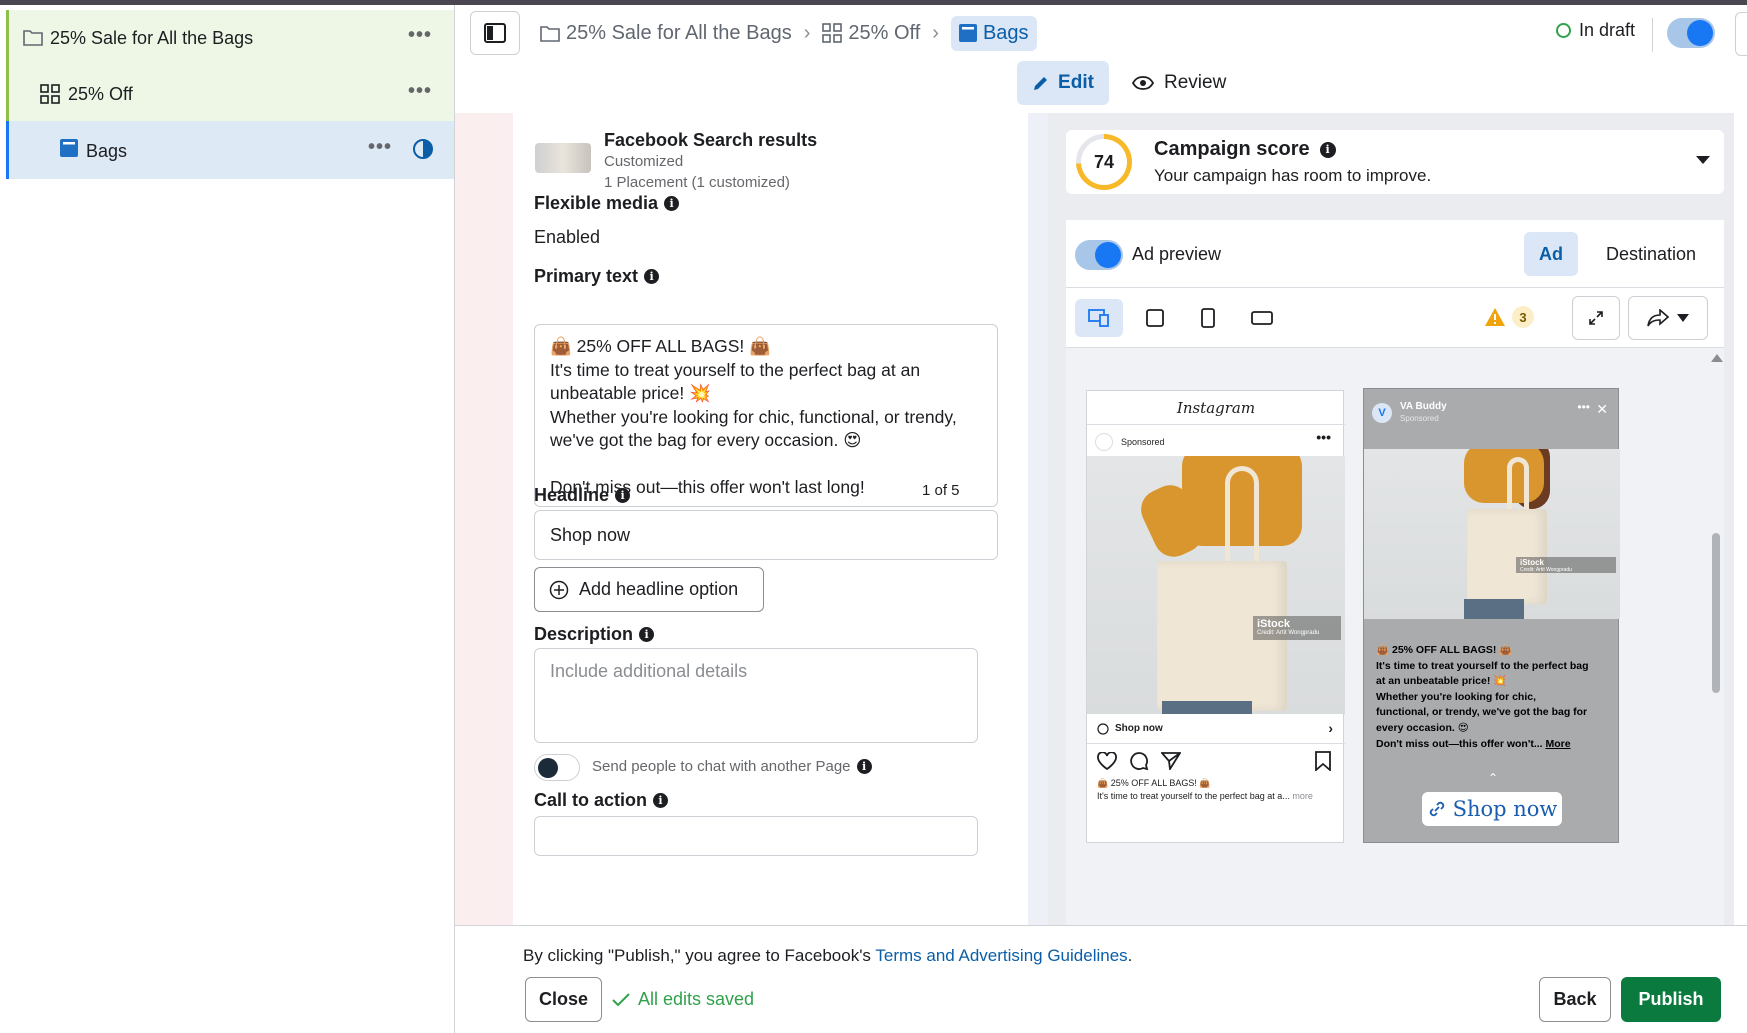 This screenshot has height=1033, width=1747. I want to click on half-circle-icon, so click(423, 149).